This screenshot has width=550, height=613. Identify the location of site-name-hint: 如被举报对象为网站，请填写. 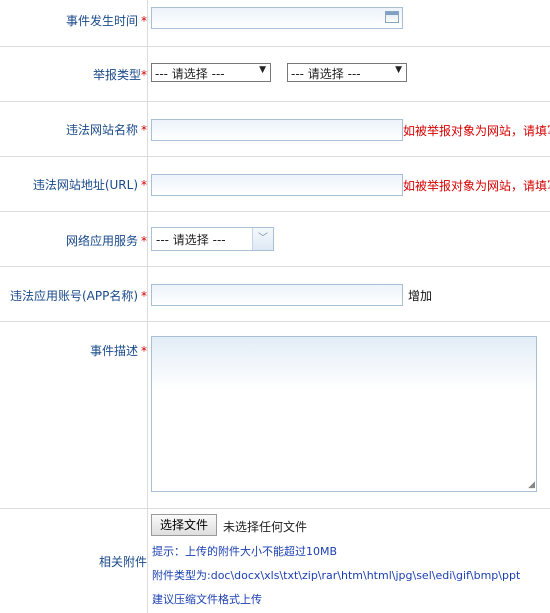
(476, 131).